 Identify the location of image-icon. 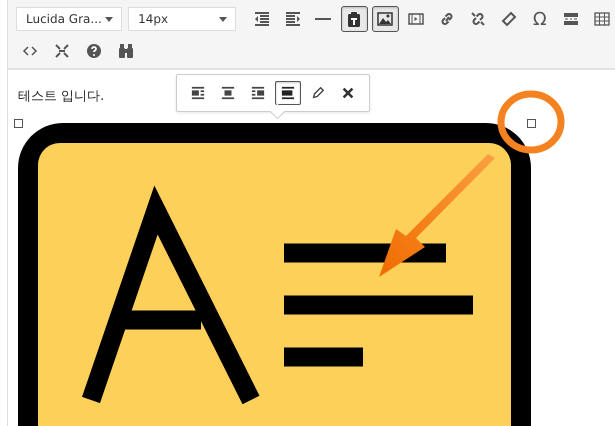
(385, 19).